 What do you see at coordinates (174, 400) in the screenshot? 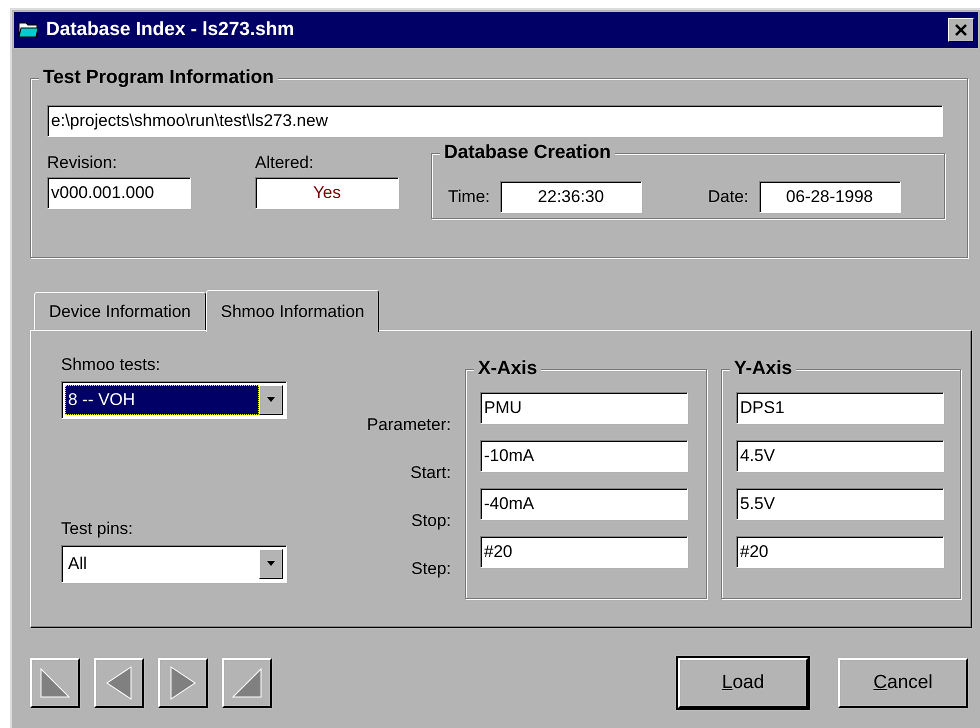
I see `shmoo-tests-dropdown: 8 -- VOH` at bounding box center [174, 400].